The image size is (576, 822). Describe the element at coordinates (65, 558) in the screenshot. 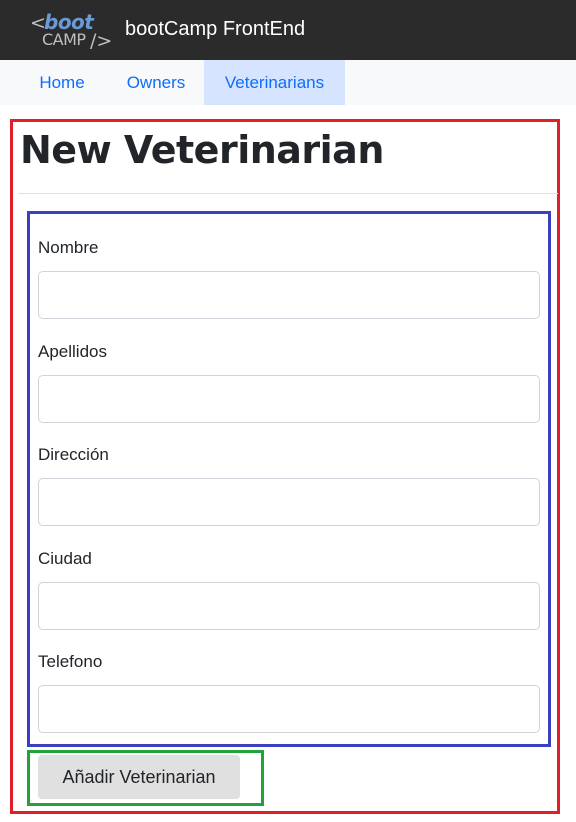

I see `ciudad-label: Ciudad` at that location.